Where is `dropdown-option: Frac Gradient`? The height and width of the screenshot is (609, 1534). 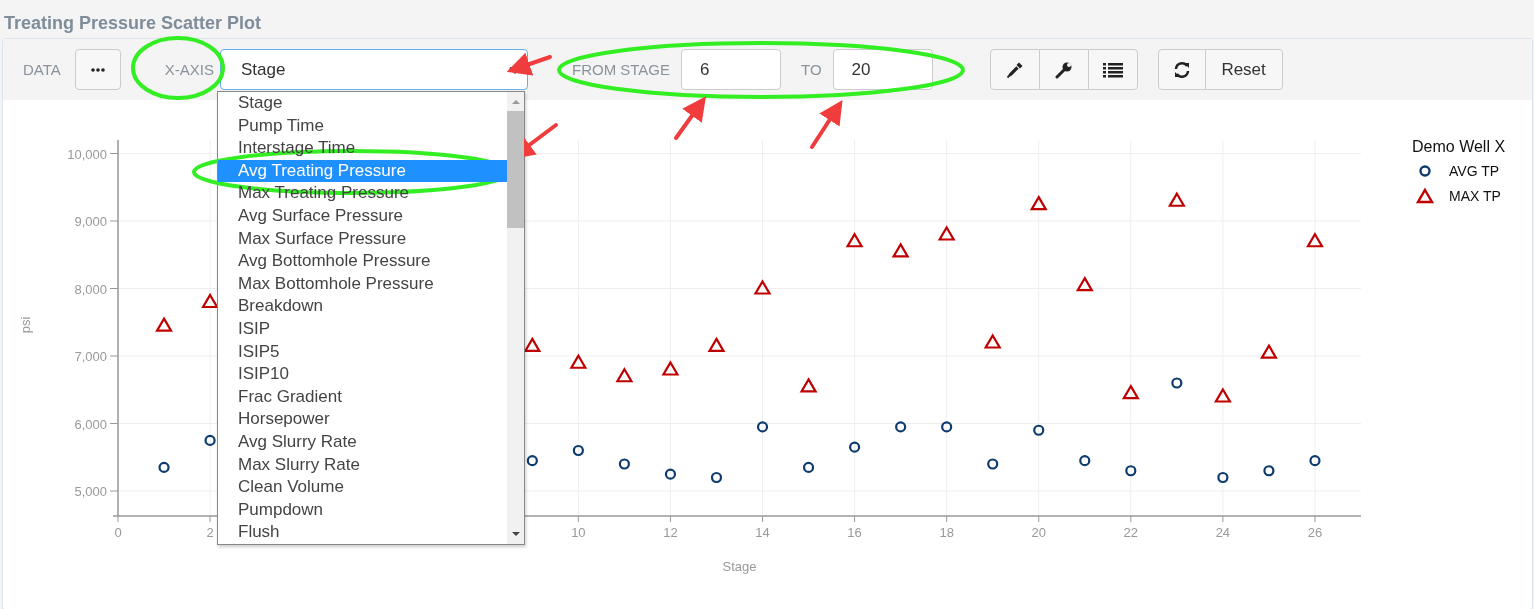 dropdown-option: Frac Gradient is located at coordinates (362, 397).